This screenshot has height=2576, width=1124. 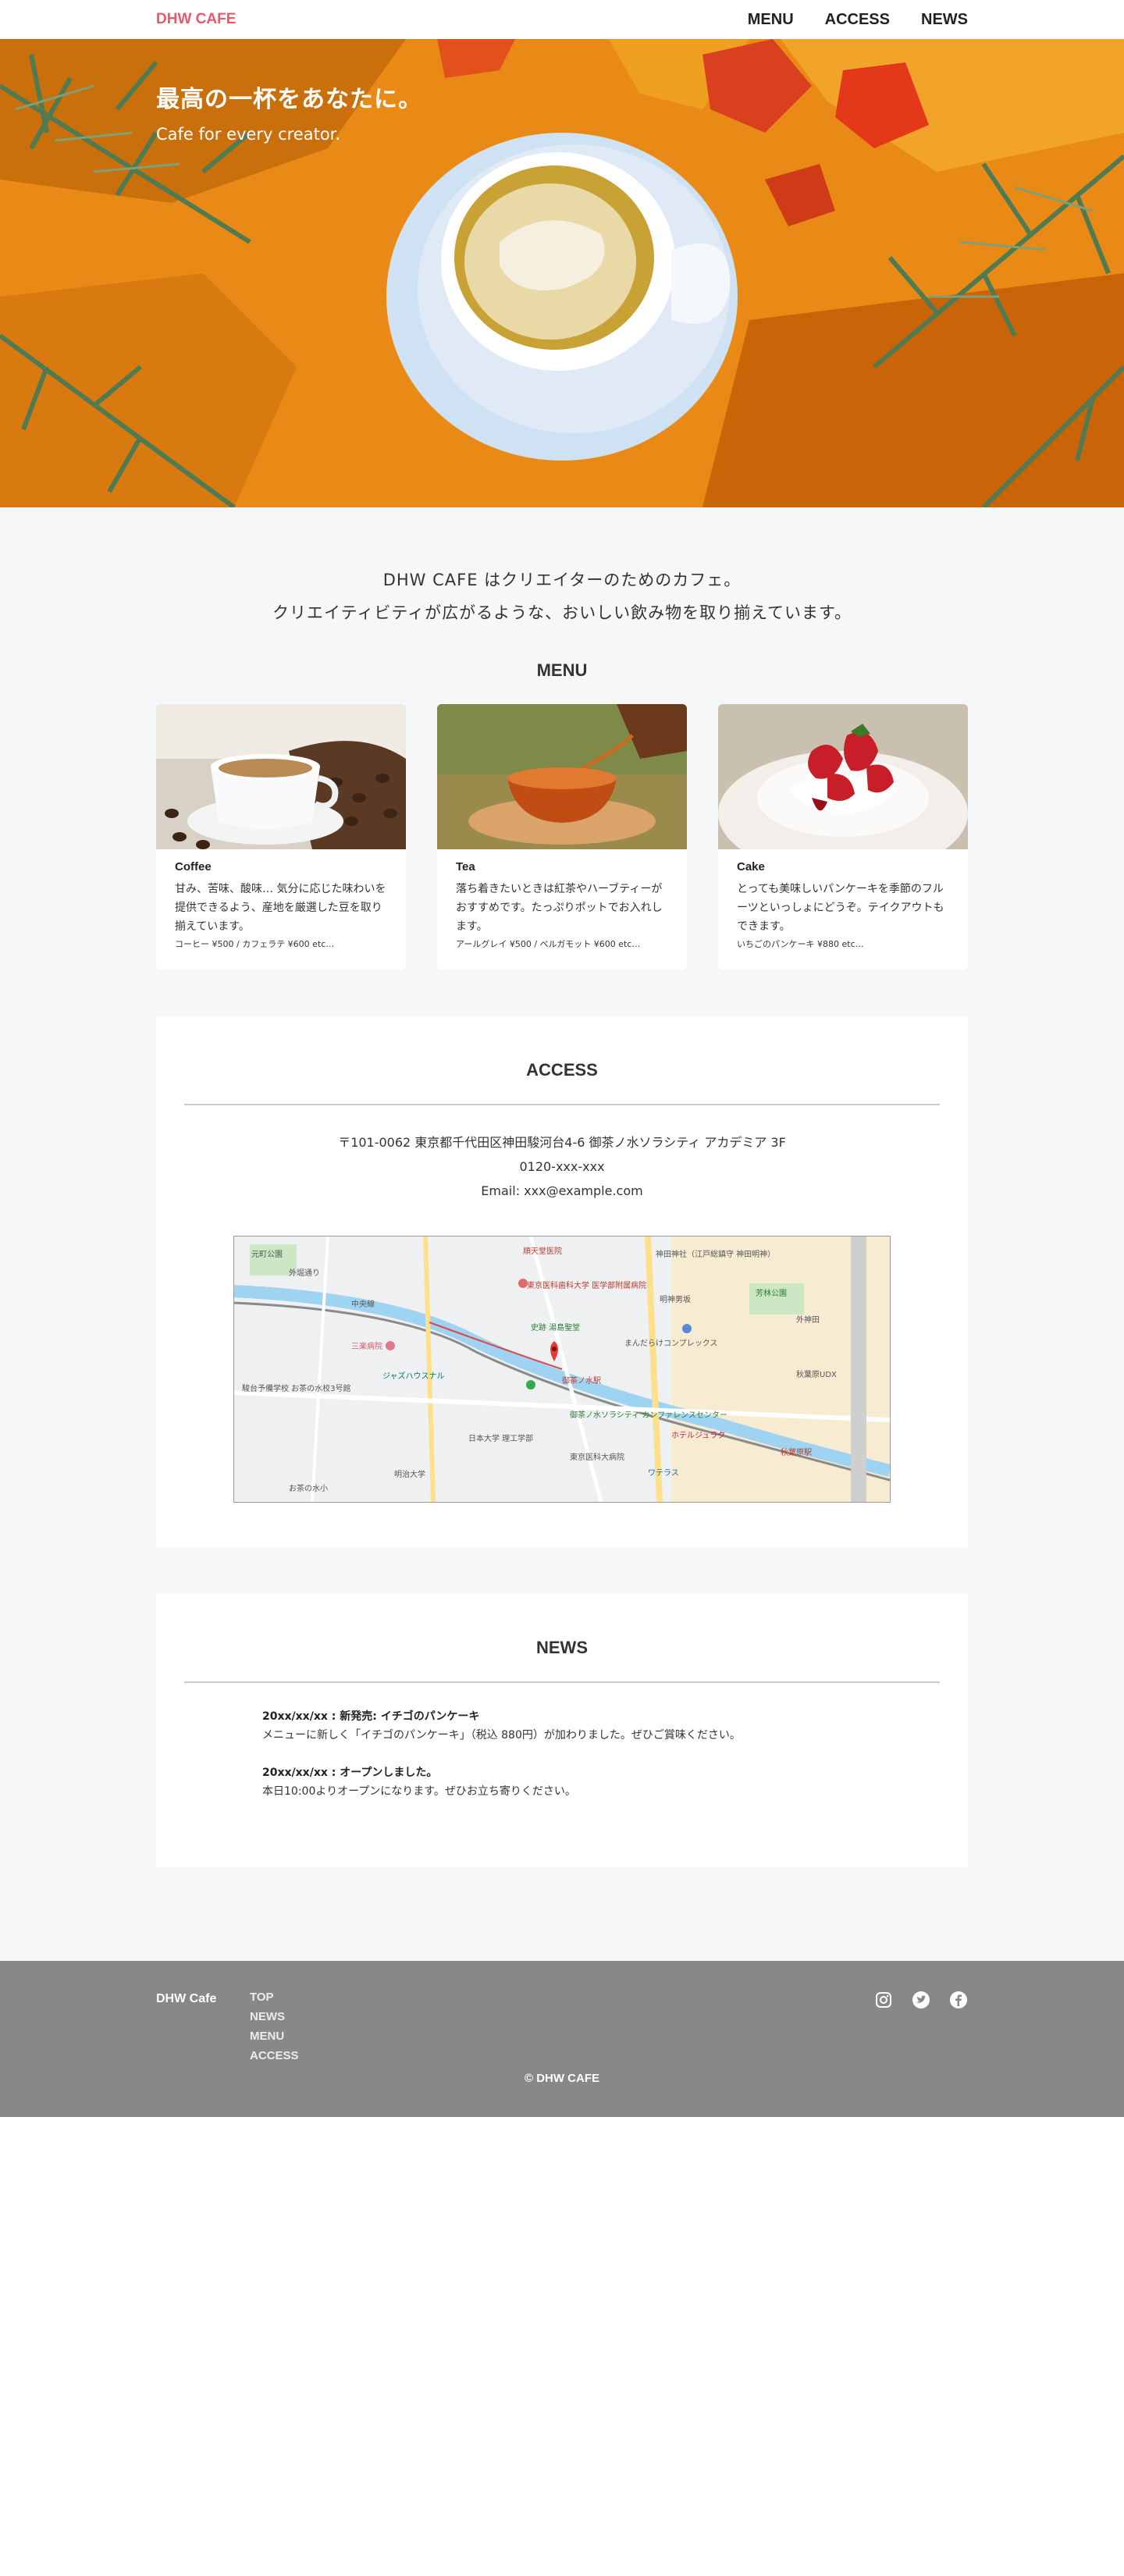 I want to click on map-label: 神田神社（江戸総鎮守 神田明神）, so click(x=716, y=1254).